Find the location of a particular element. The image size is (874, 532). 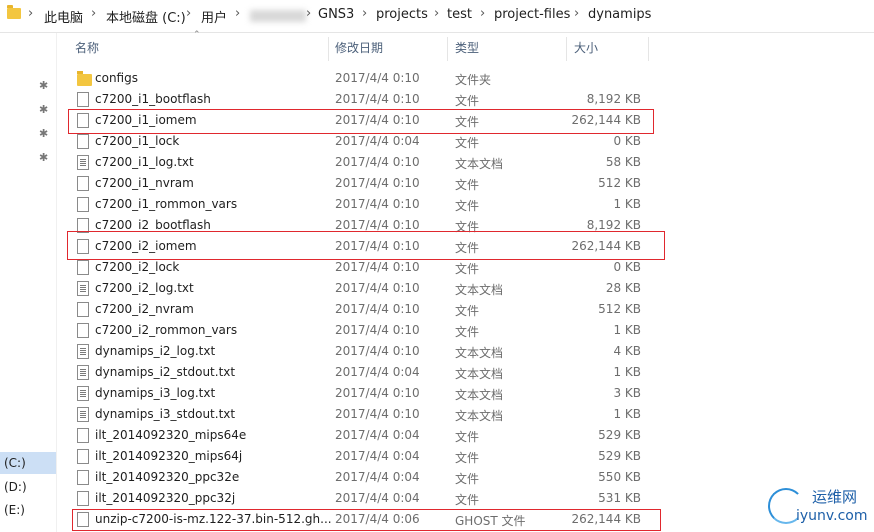

file-name: c7200_i2_lock is located at coordinates (137, 267).